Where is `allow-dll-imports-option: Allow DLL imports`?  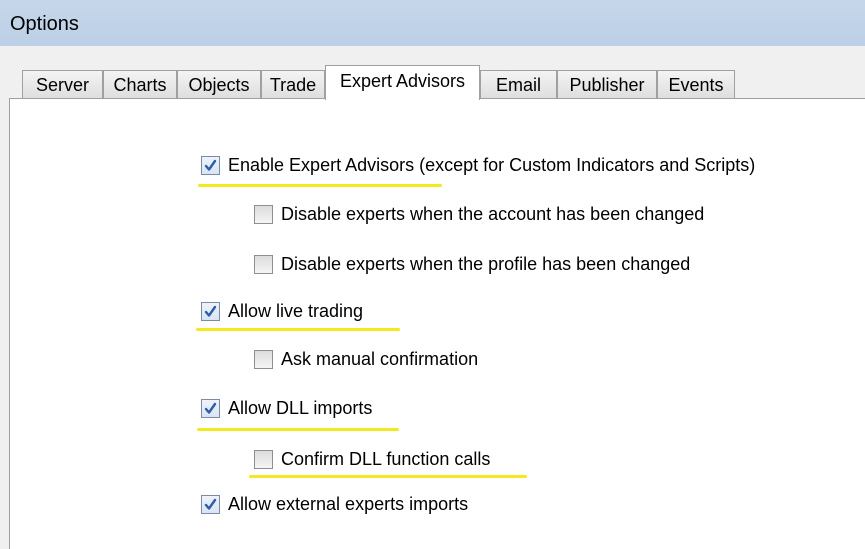 allow-dll-imports-option: Allow DLL imports is located at coordinates (286, 408).